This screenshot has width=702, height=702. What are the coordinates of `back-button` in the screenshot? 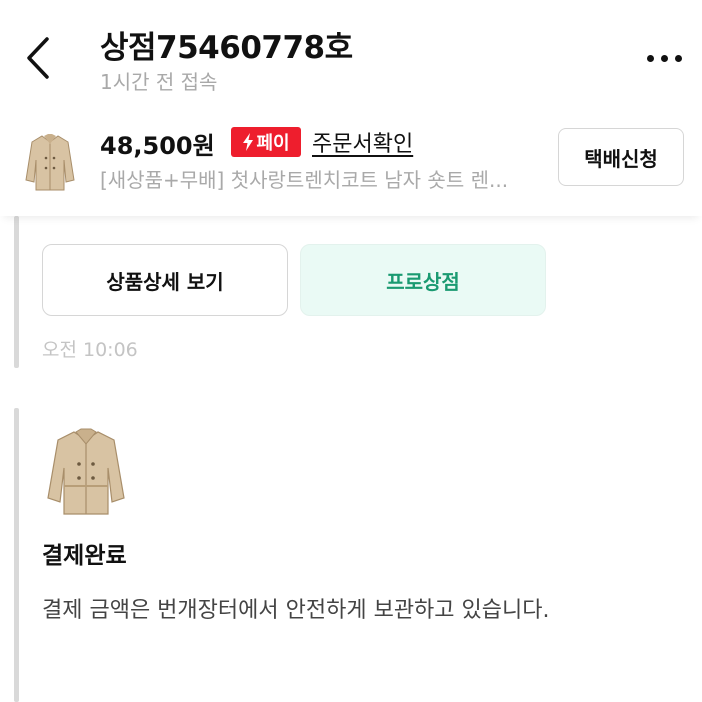 It's located at (38, 58).